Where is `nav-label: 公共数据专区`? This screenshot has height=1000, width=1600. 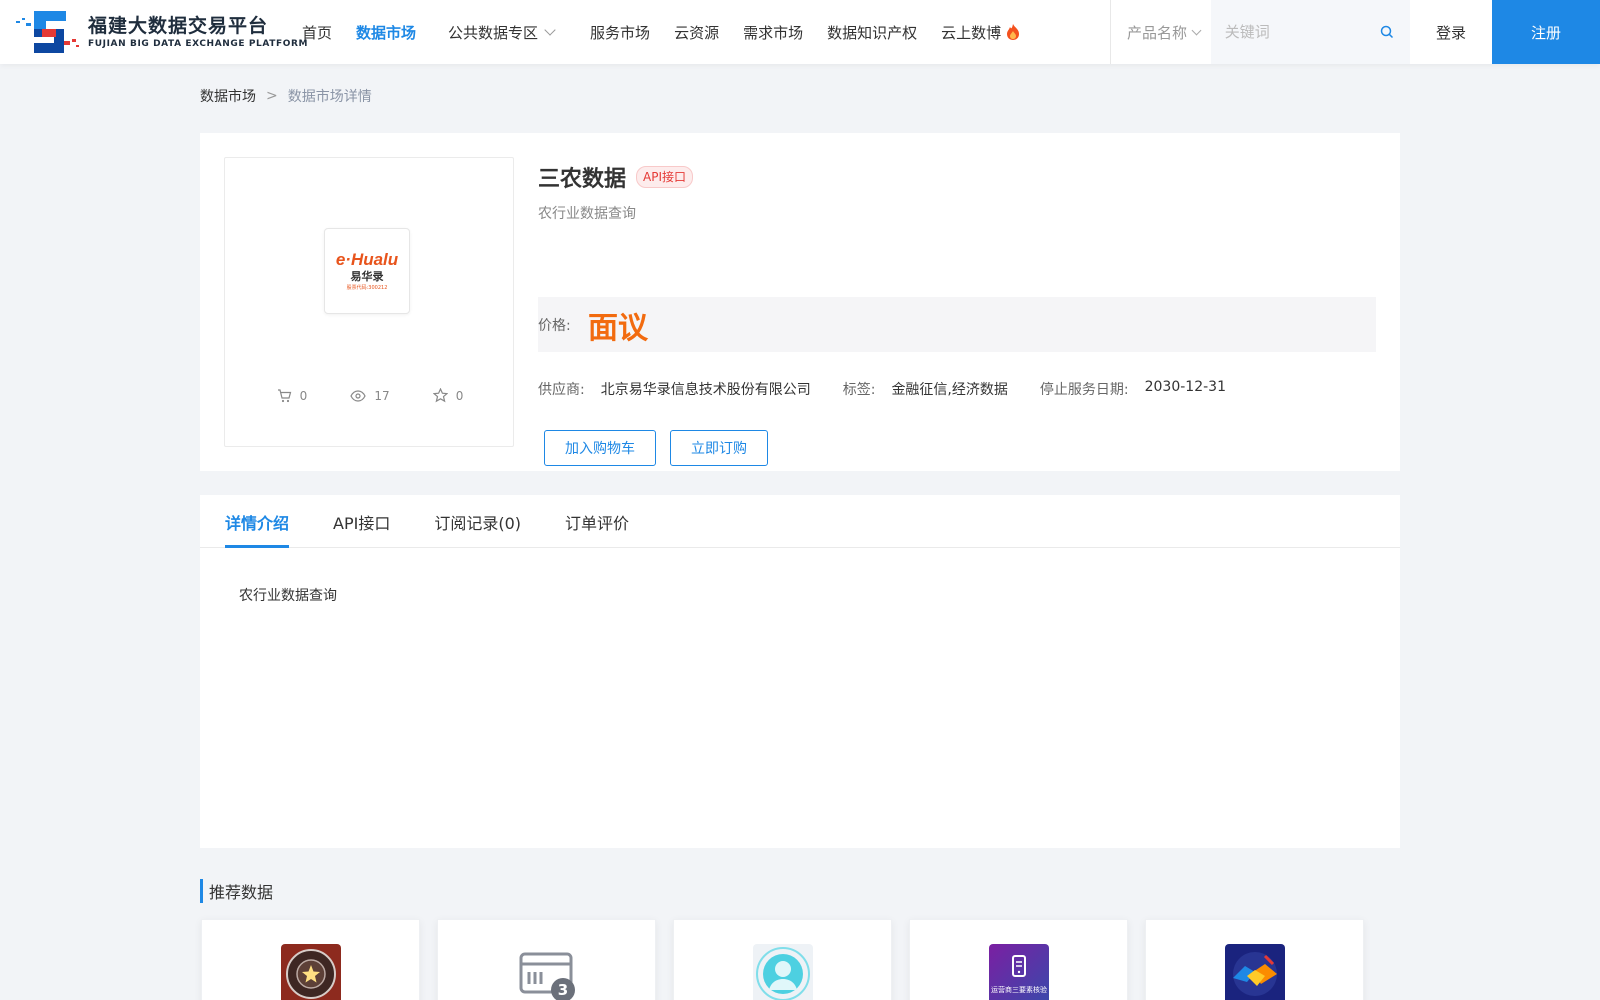 nav-label: 公共数据专区 is located at coordinates (493, 32).